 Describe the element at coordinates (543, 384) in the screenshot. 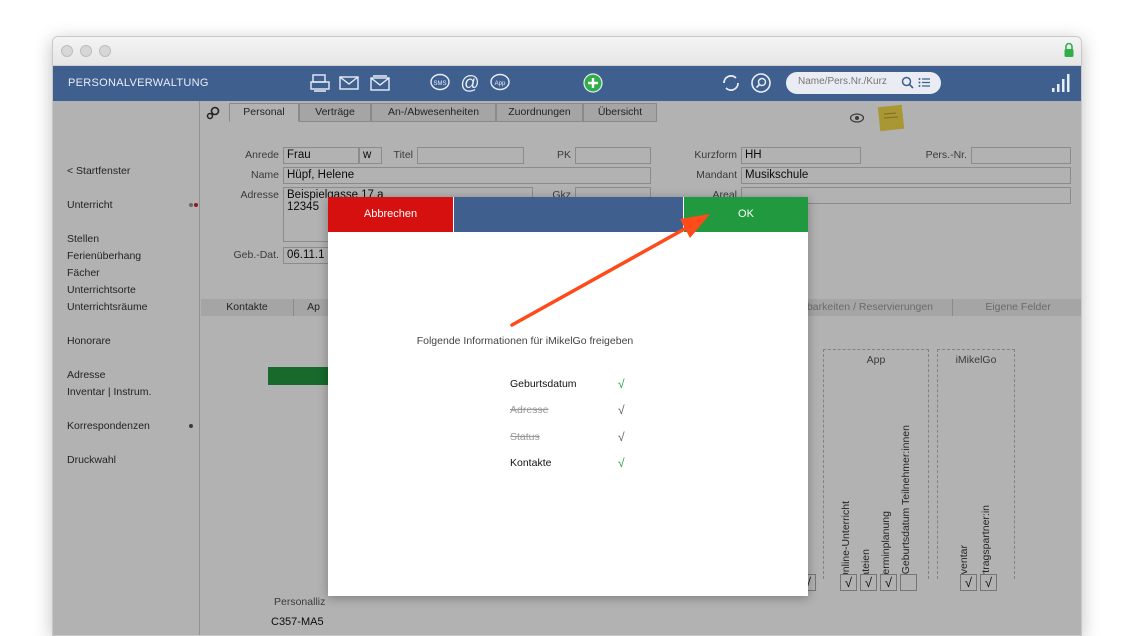

I see `option-label: Geburtsdatum` at that location.